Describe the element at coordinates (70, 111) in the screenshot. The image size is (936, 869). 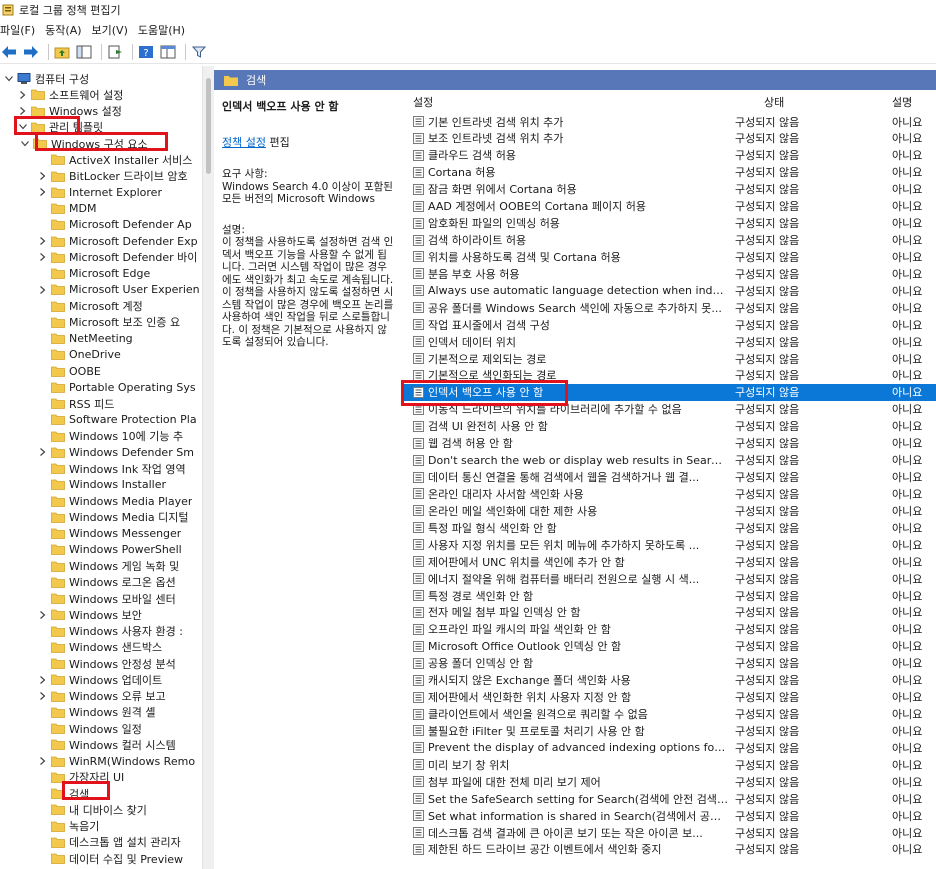
I see `tree-item: Windows 설정` at that location.